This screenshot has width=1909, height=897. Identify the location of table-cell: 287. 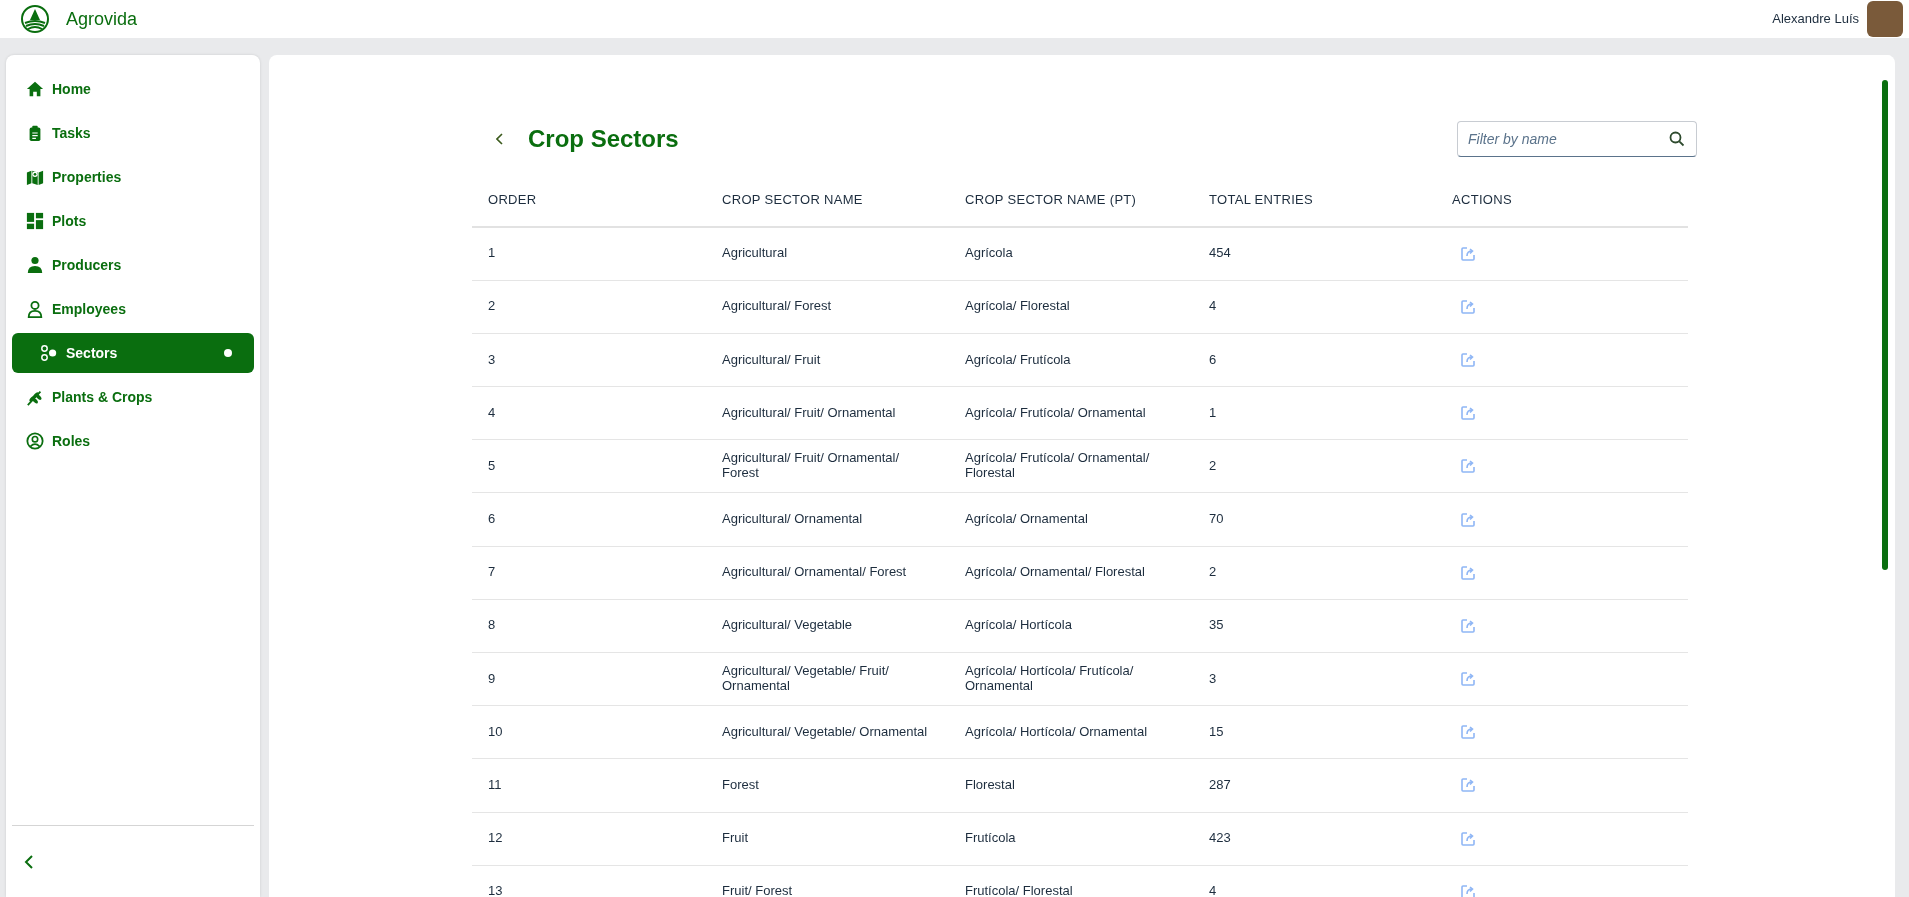
(1314, 785).